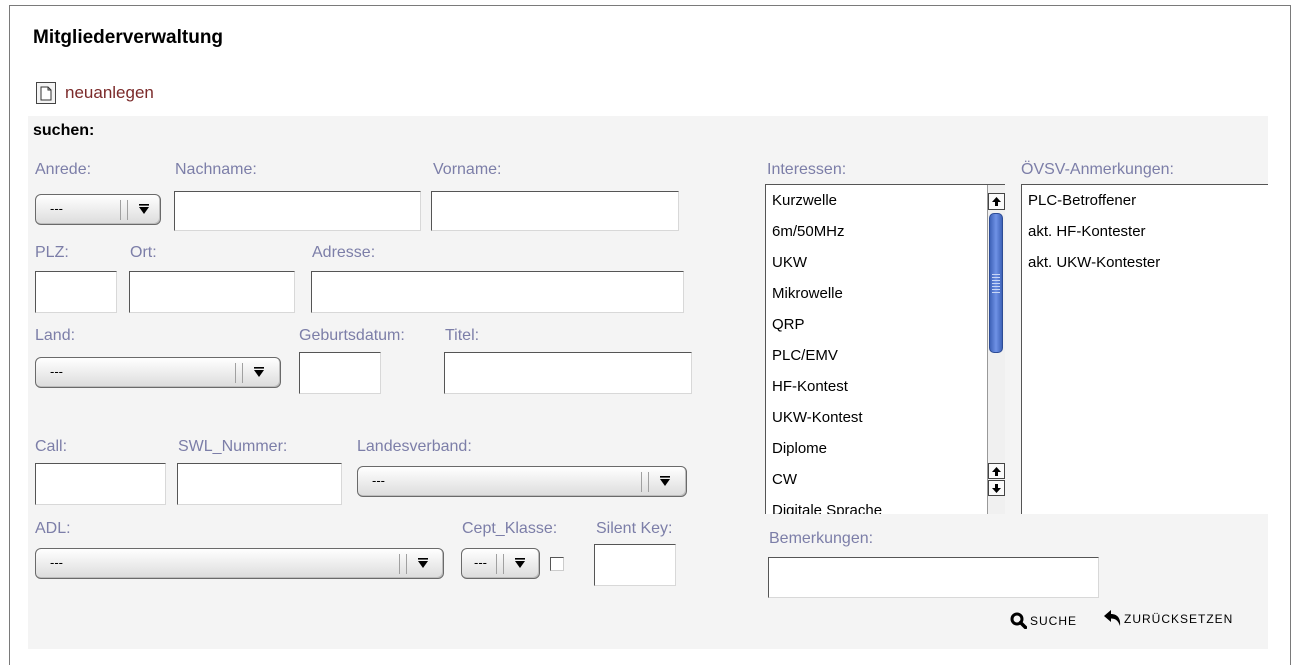 The height and width of the screenshot is (665, 1293). I want to click on adl-label: ADL:, so click(53, 528).